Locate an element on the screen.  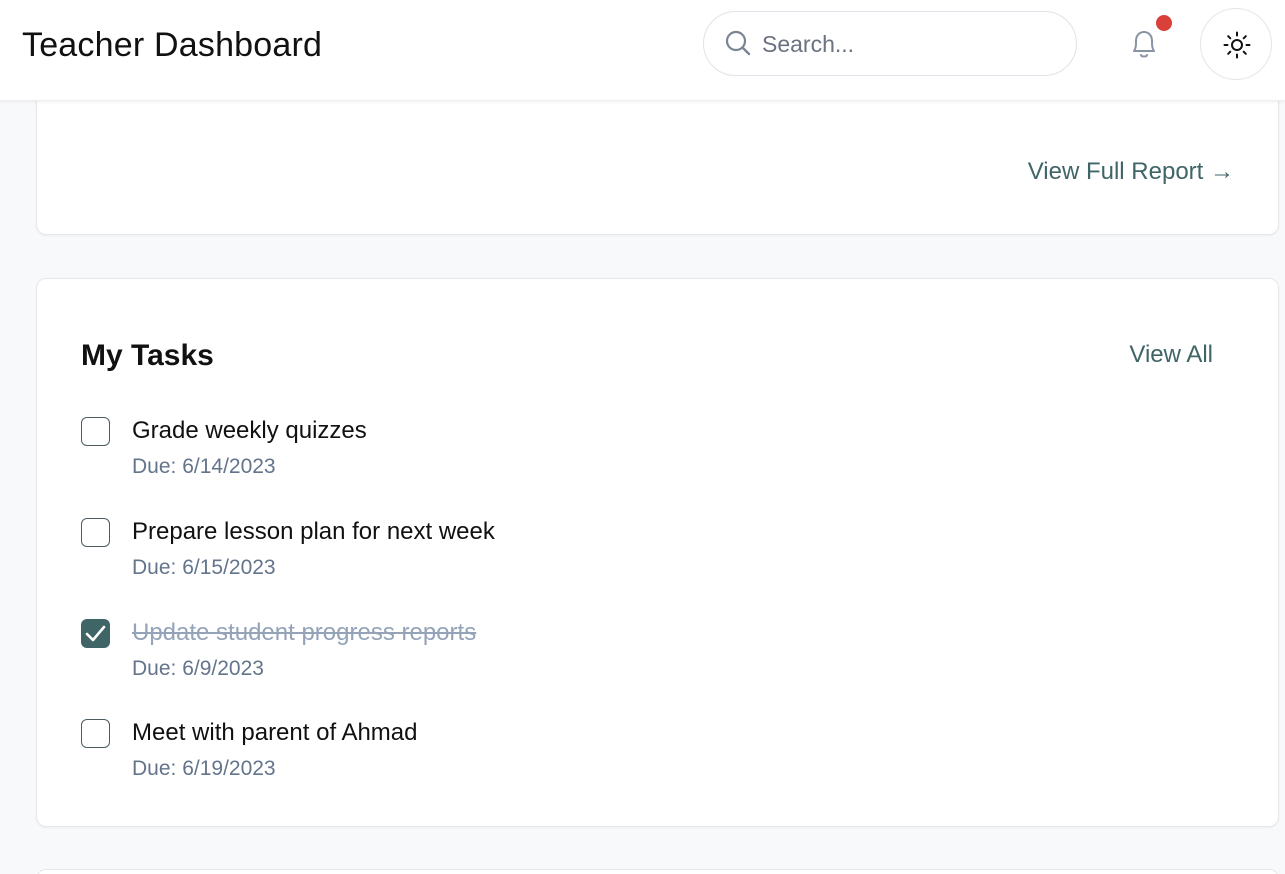
next-card is located at coordinates (657, 871).